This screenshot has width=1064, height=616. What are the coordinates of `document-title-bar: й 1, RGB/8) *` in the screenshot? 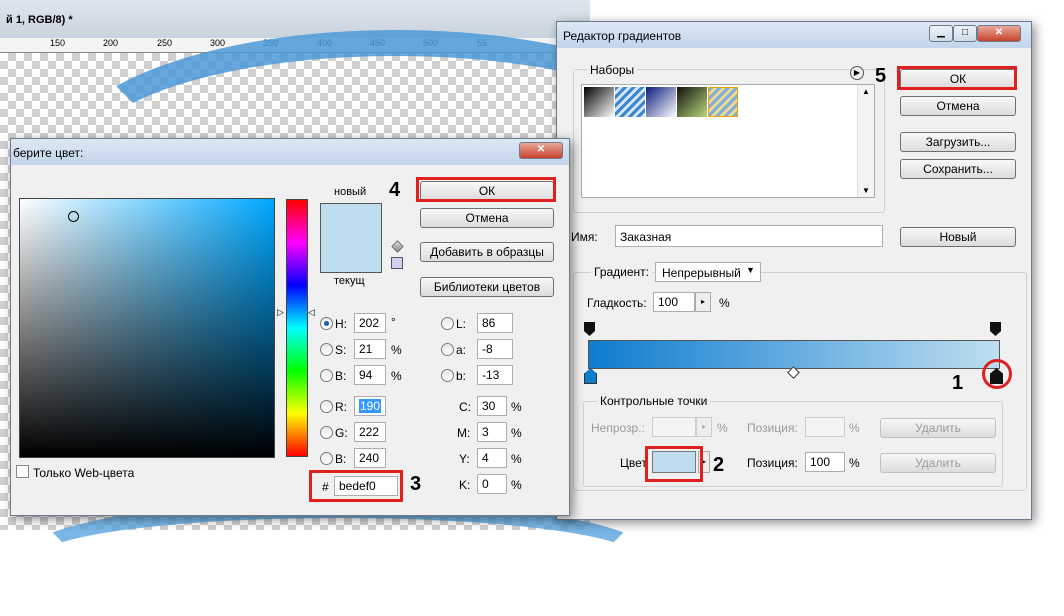 It's located at (295, 19).